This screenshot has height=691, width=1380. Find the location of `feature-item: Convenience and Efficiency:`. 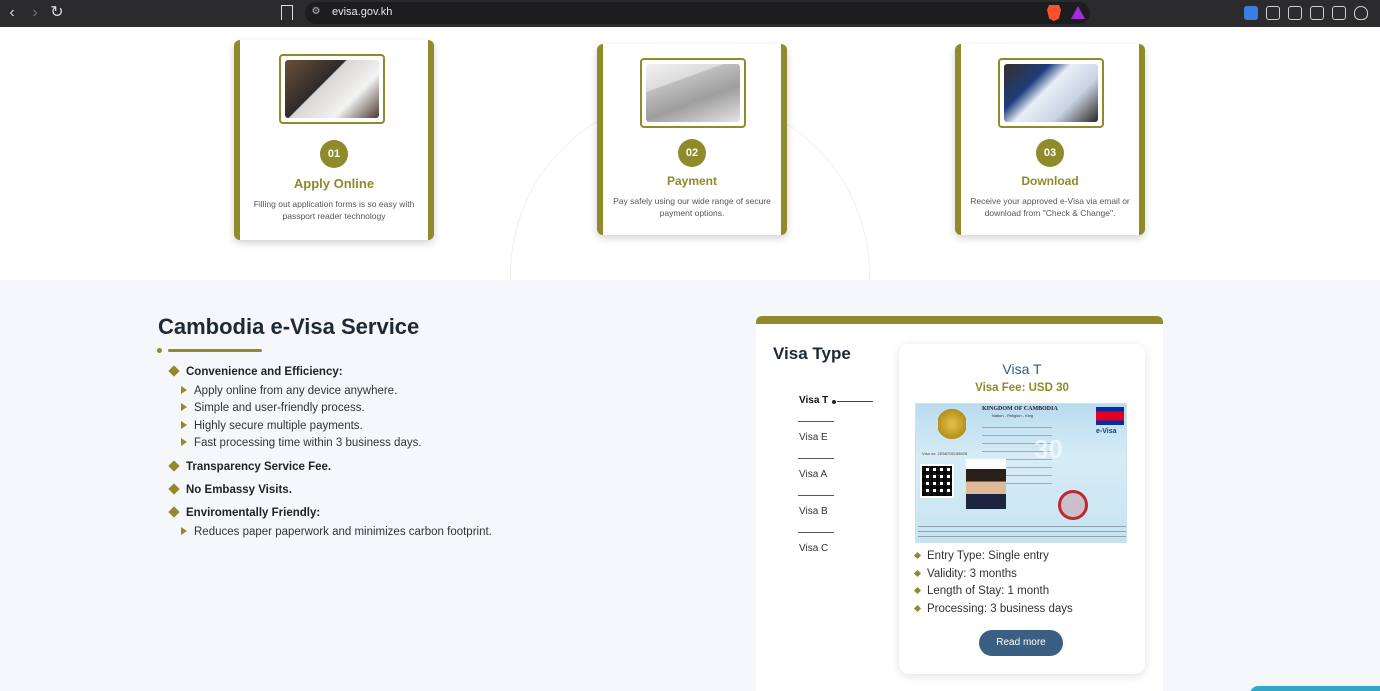

feature-item: Convenience and Efficiency: is located at coordinates (255, 371).